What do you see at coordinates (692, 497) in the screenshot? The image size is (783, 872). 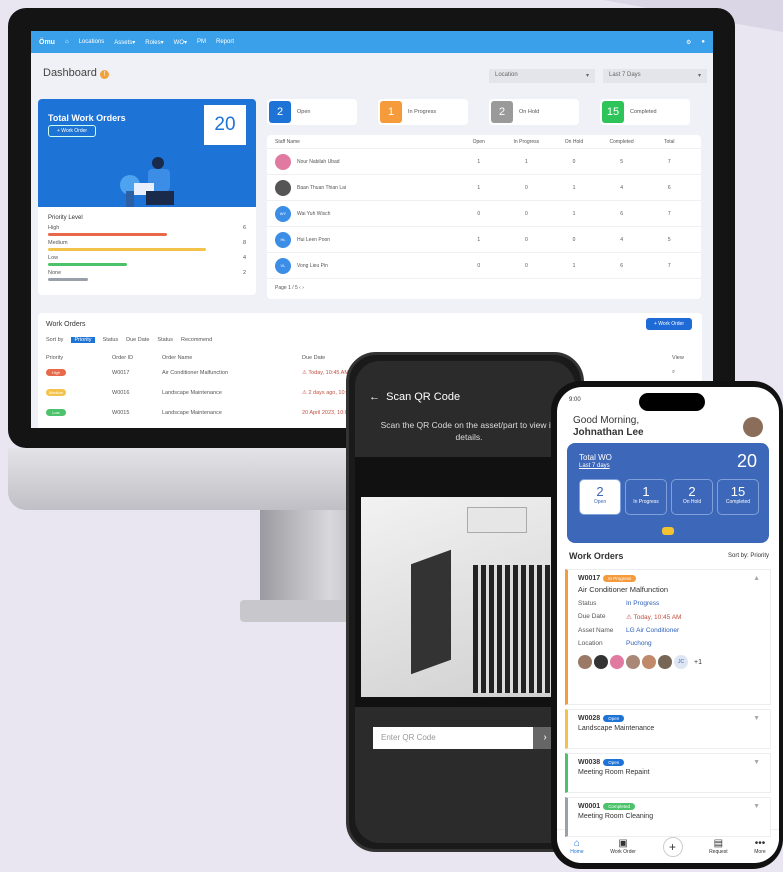 I see `mobile-stat: 2 On Hold` at bounding box center [692, 497].